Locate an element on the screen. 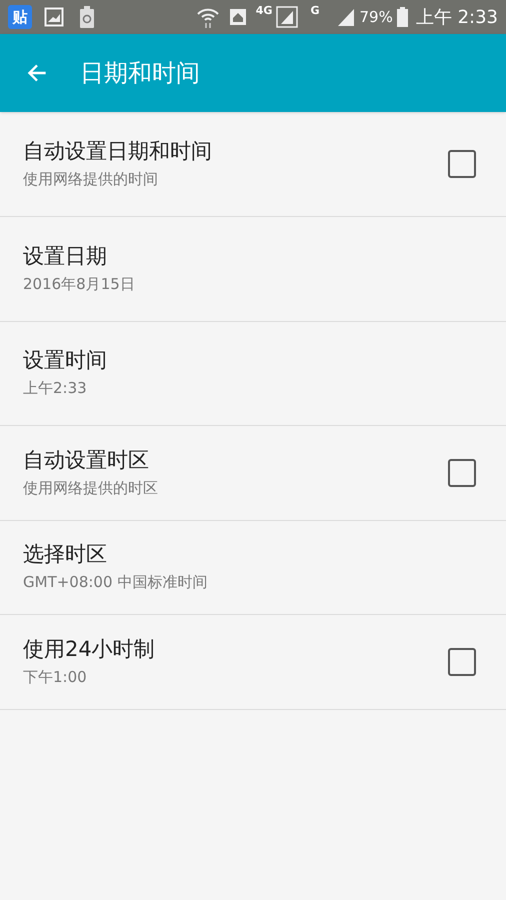 The image size is (506, 900). image-icon is located at coordinates (54, 17).